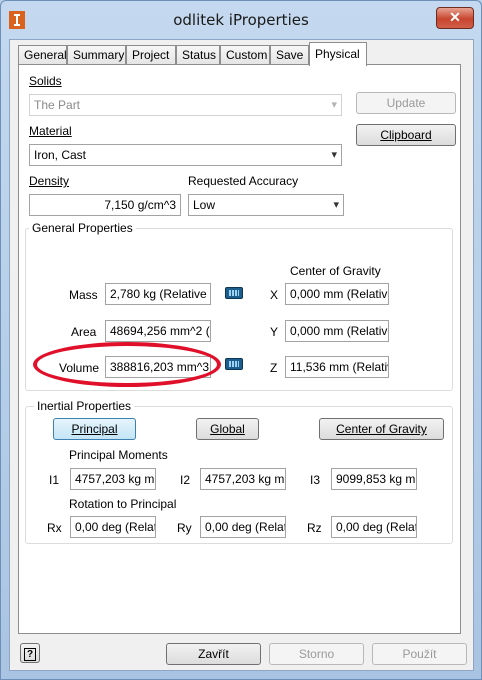 The width and height of the screenshot is (482, 680). I want to click on material-value: Iron, Cast, so click(60, 155).